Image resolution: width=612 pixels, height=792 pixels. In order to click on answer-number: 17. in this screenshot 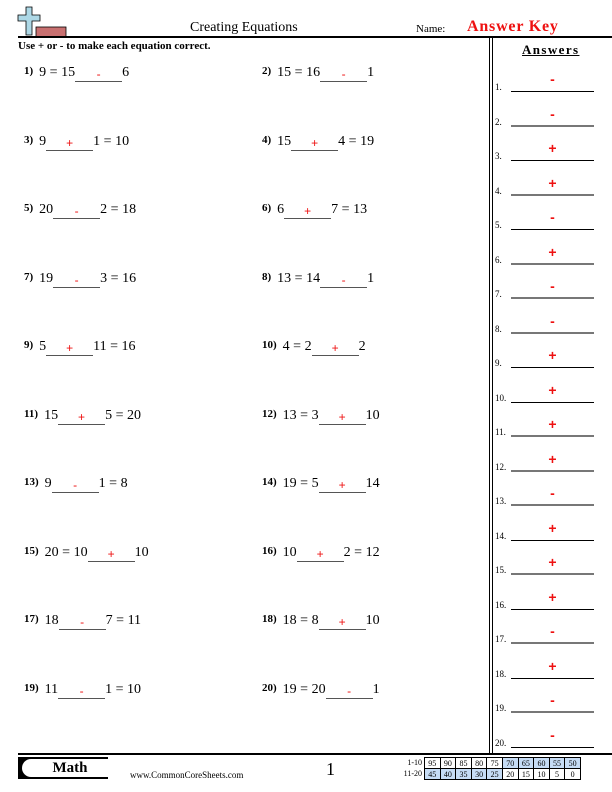, I will do `click(501, 639)`.